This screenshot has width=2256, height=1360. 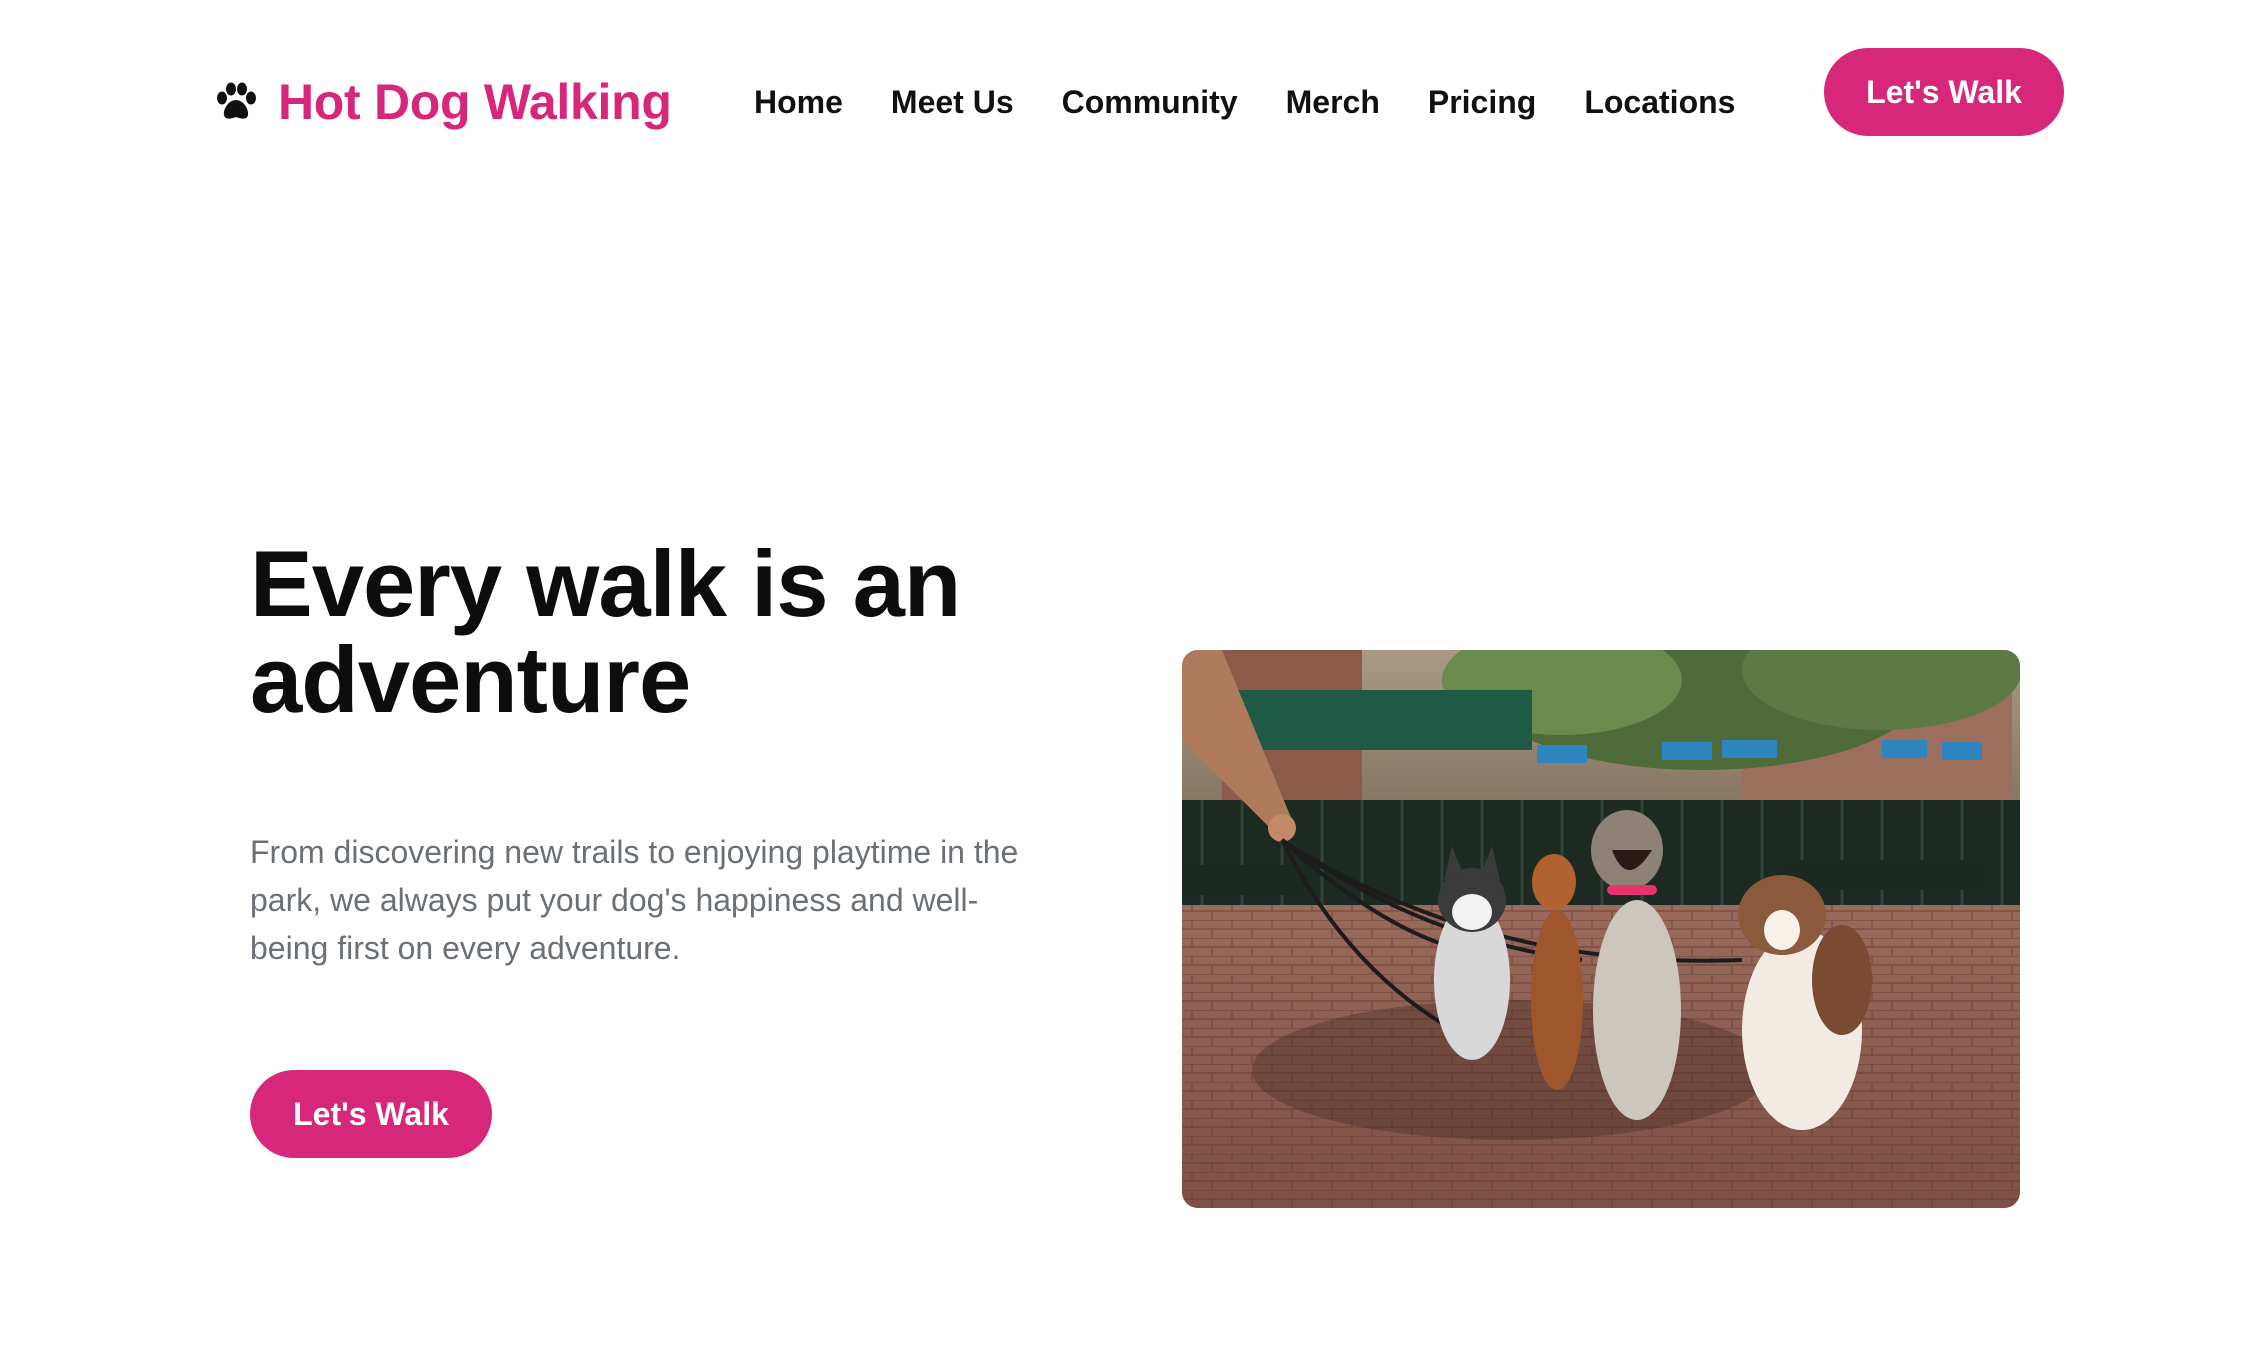 I want to click on nav-item-community: Community, so click(x=1150, y=102).